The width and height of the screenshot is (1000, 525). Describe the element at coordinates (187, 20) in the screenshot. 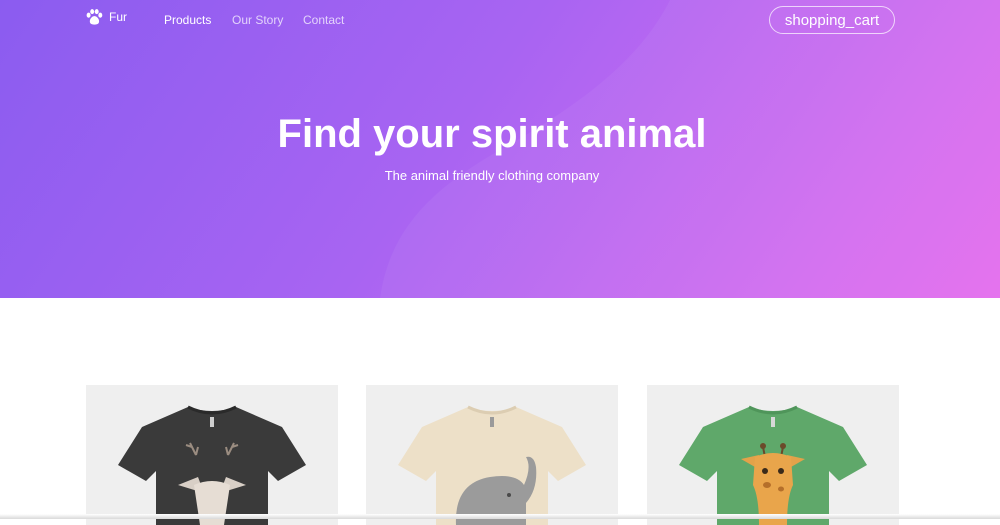

I see `nav-link-products: Products` at that location.